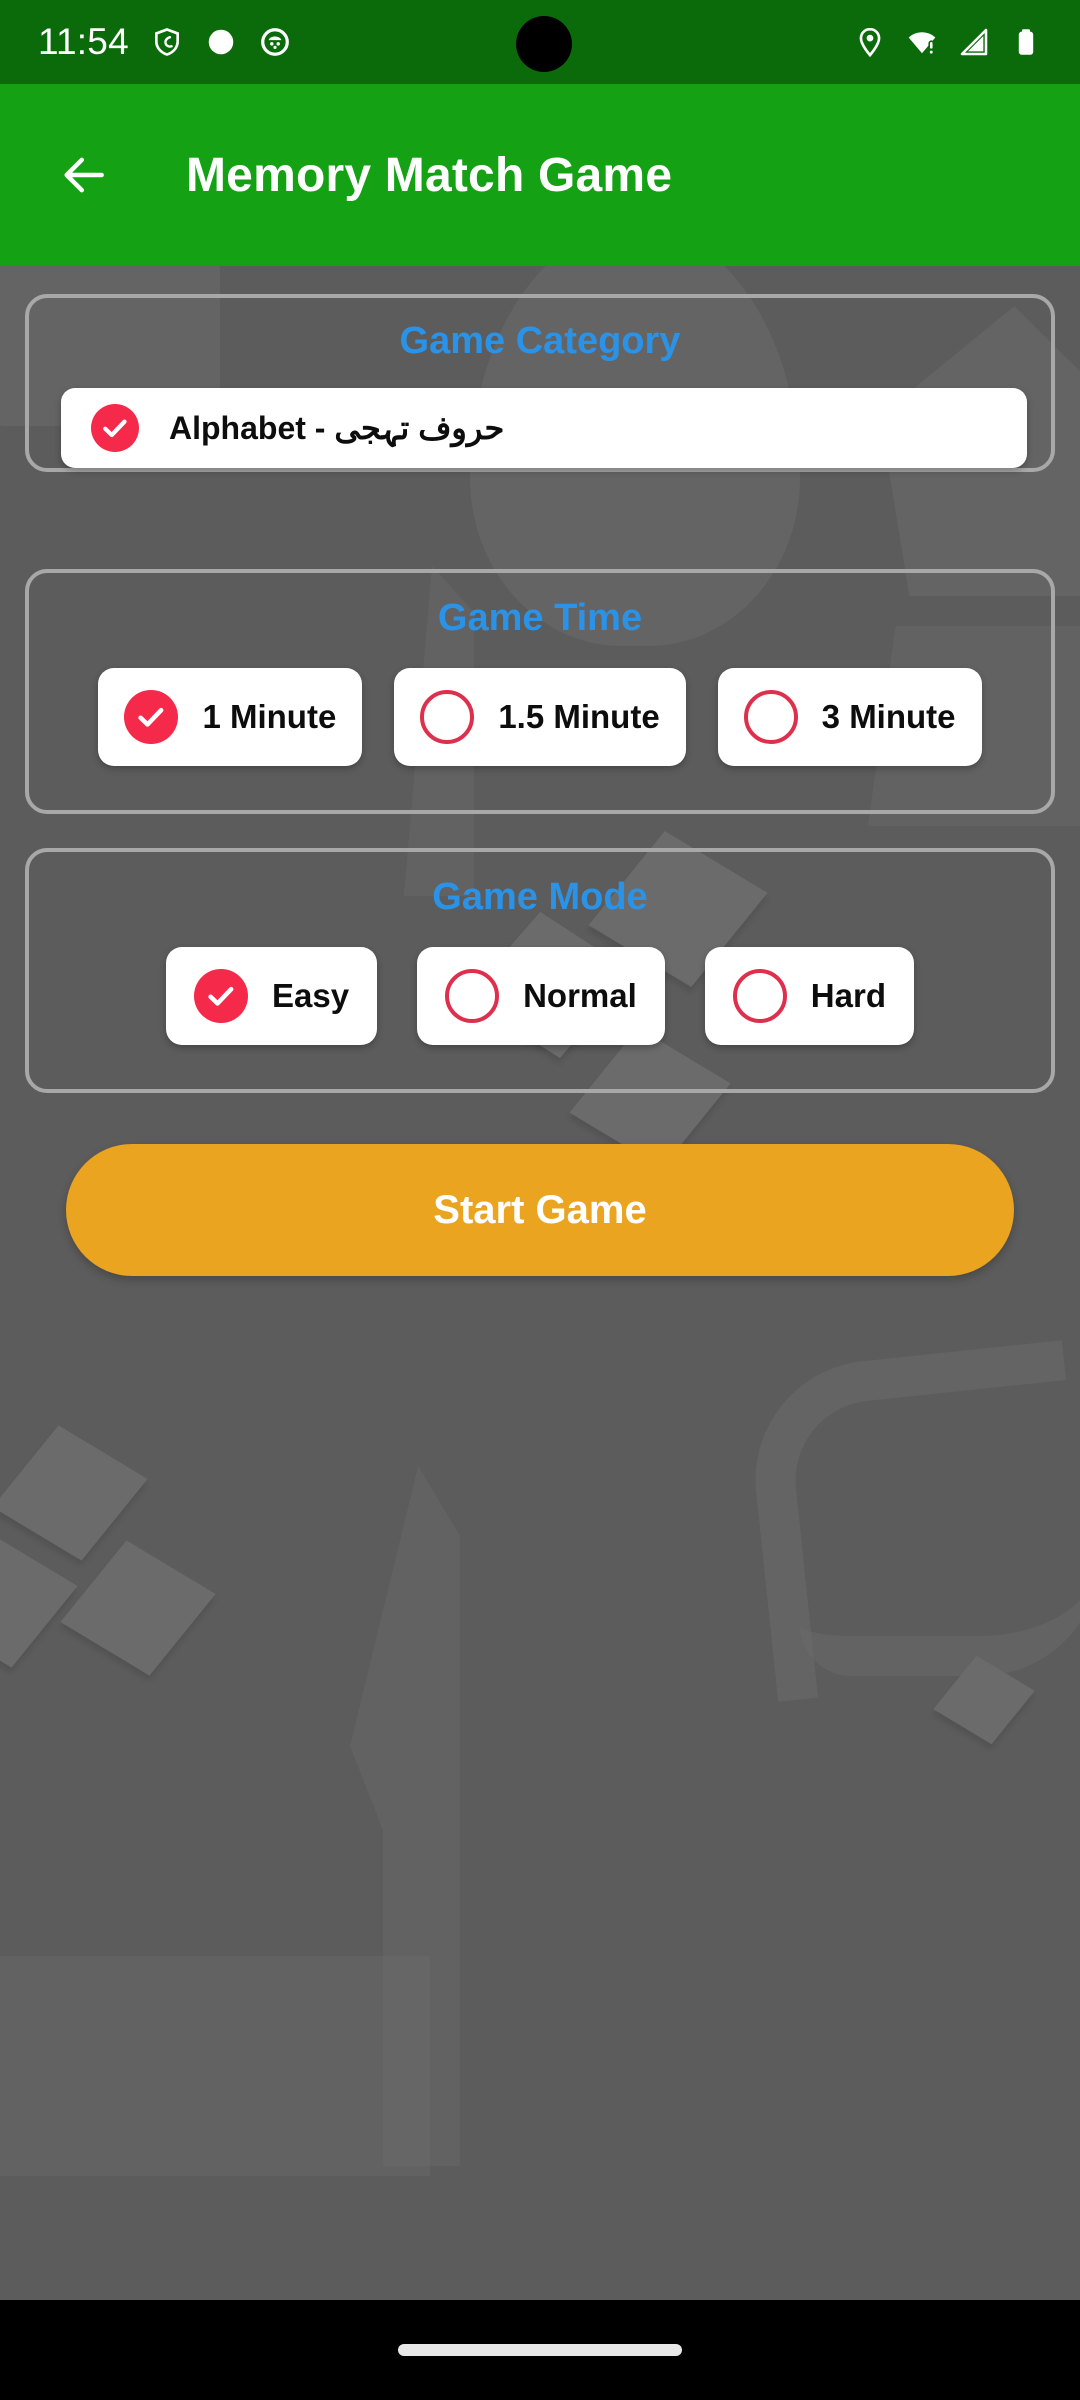  Describe the element at coordinates (540, 341) in the screenshot. I see `section-title-game-category: Game Category` at that location.